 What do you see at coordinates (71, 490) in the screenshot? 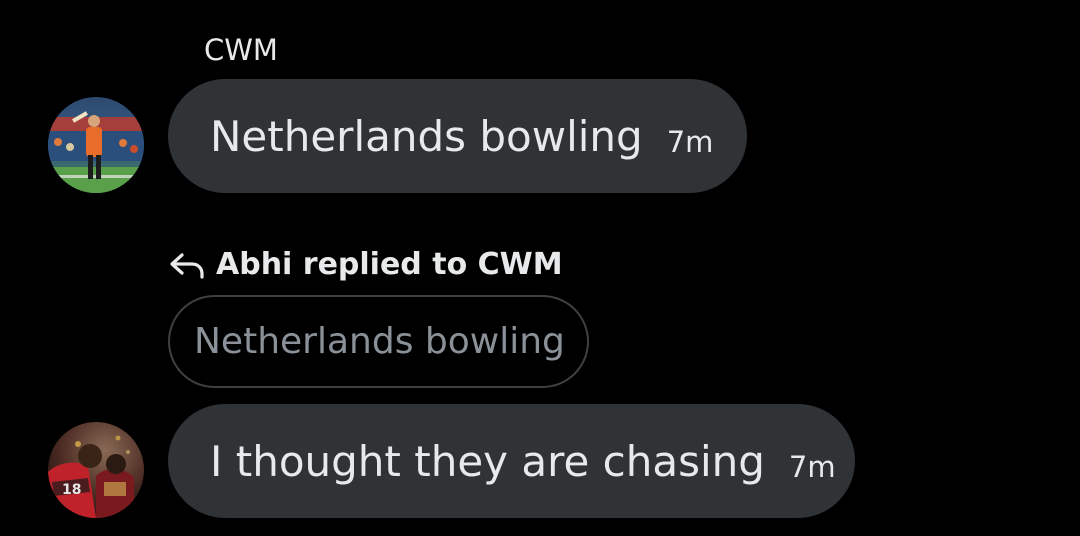
I see `svg-text: 18` at bounding box center [71, 490].